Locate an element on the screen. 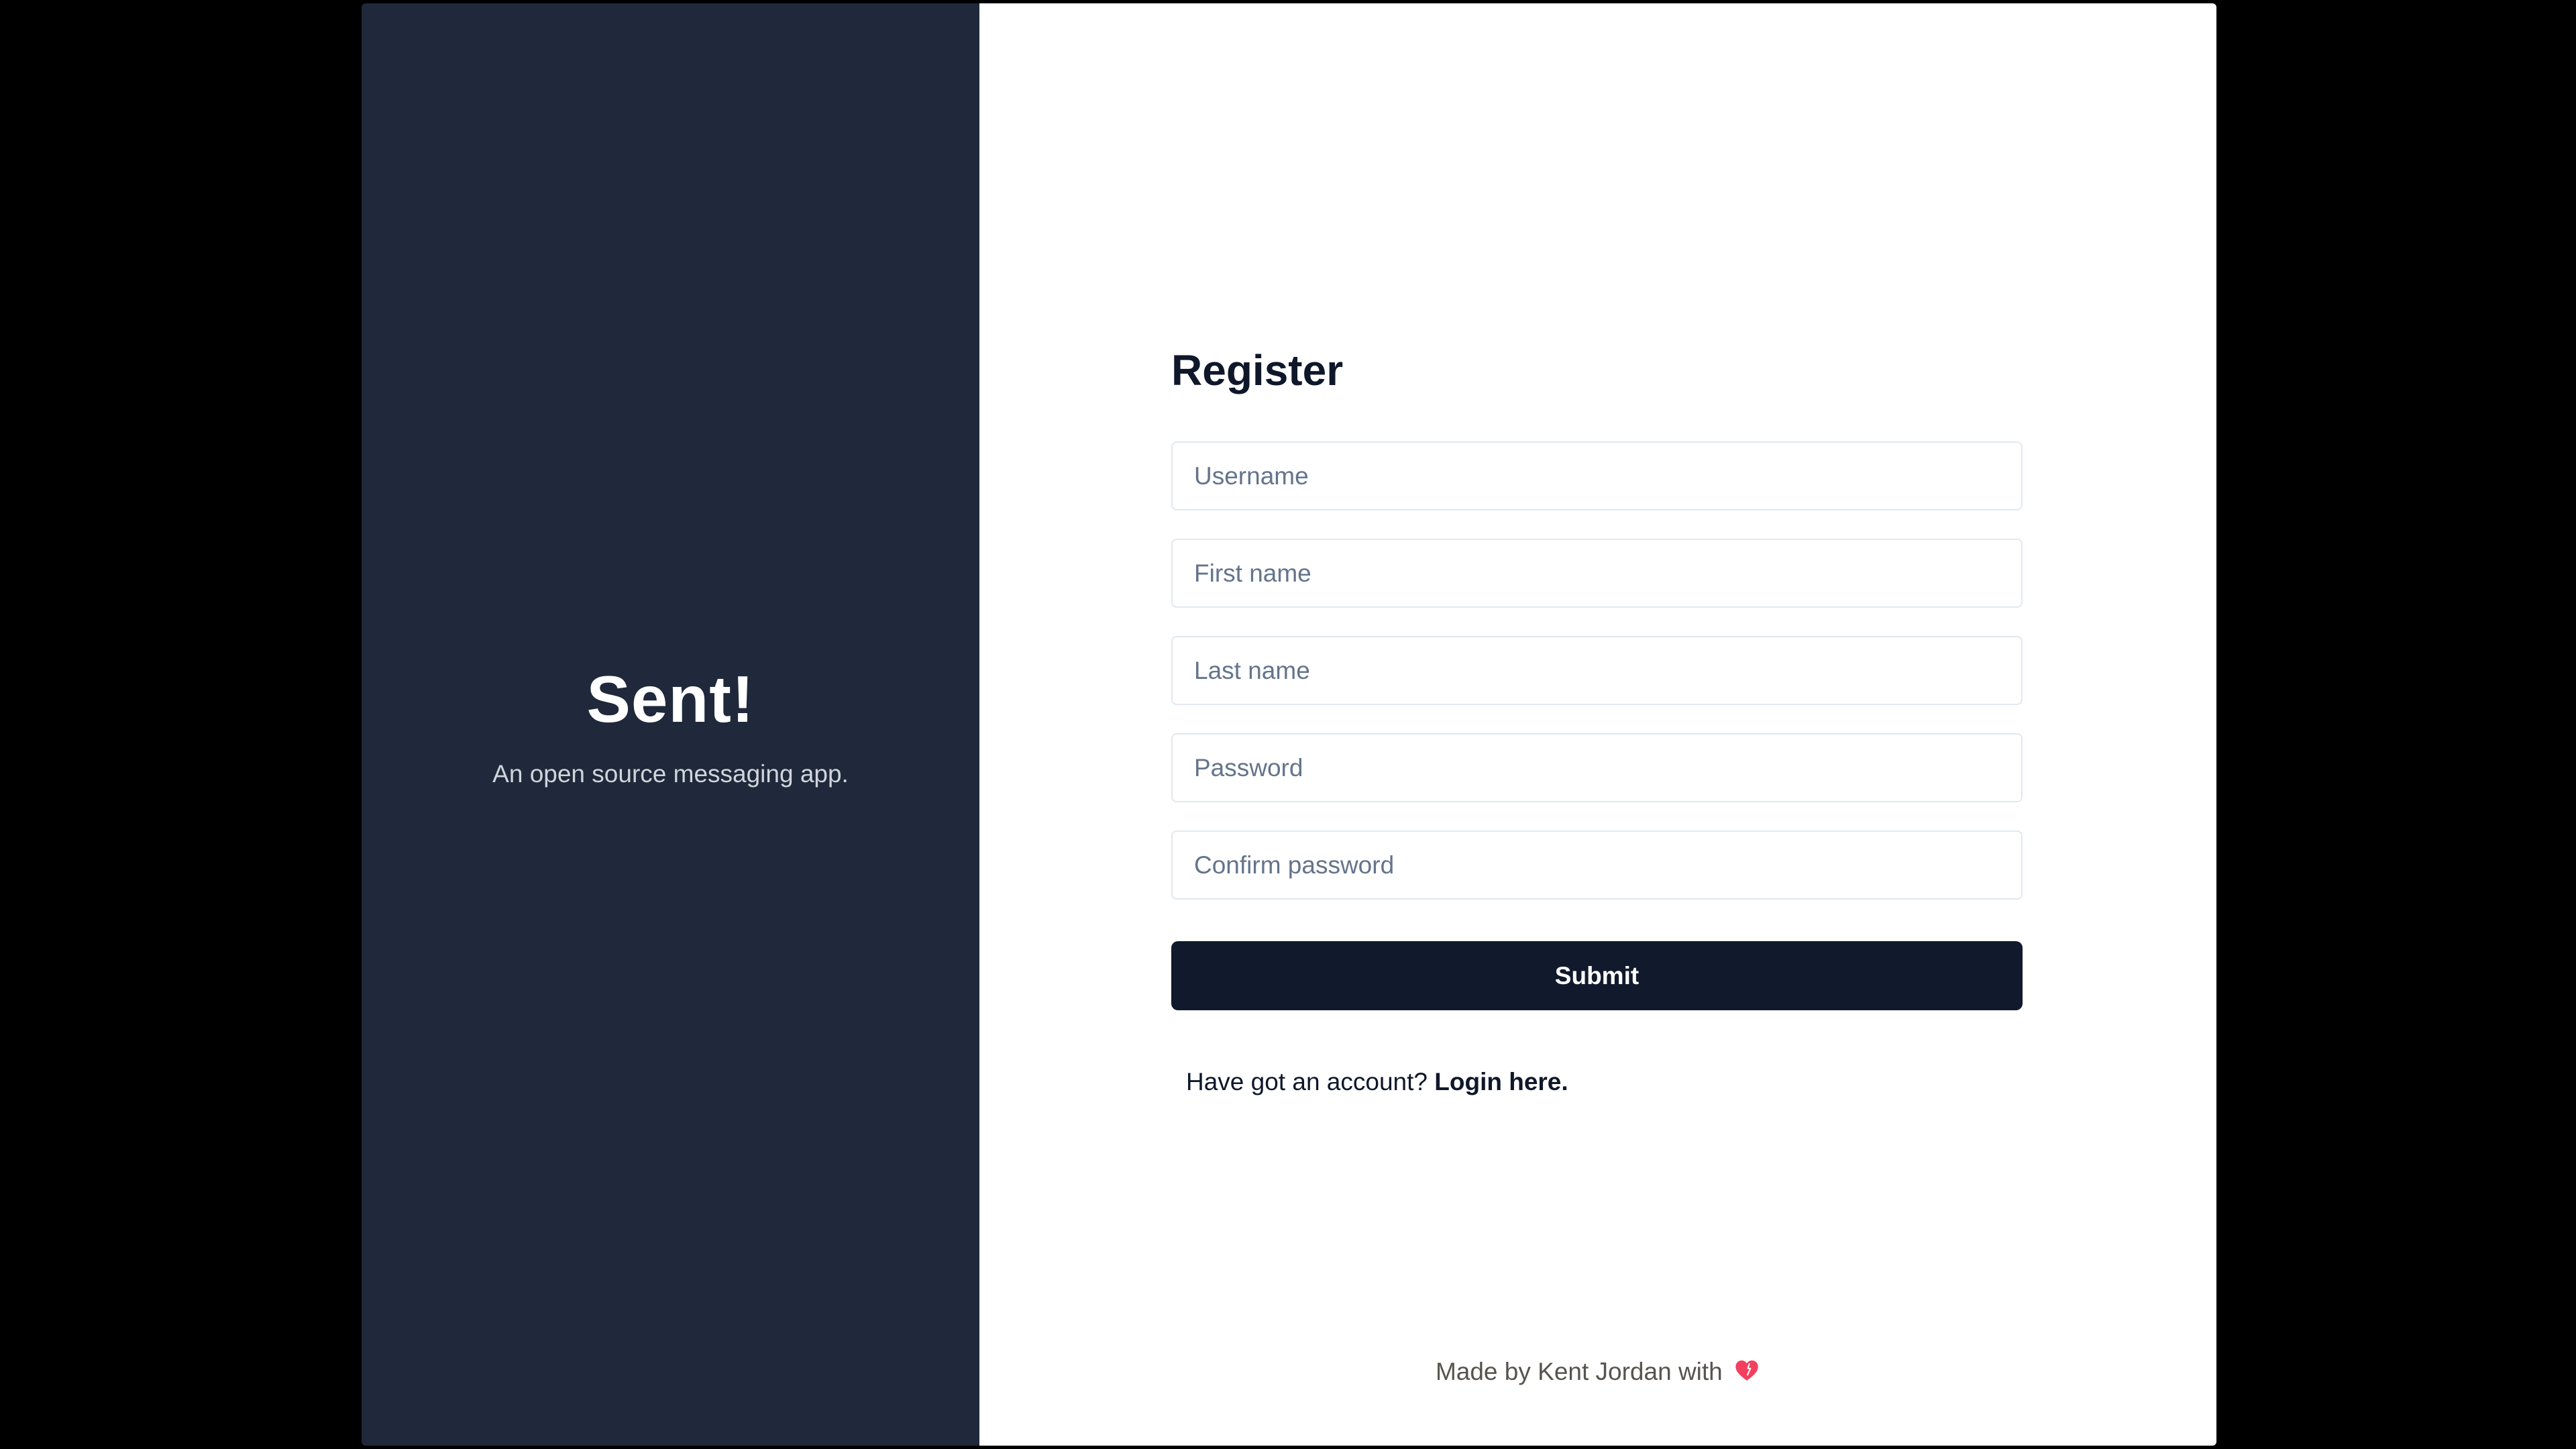 The height and width of the screenshot is (1449, 2576). login-prompt-text: Have got an account? is located at coordinates (1307, 1081).